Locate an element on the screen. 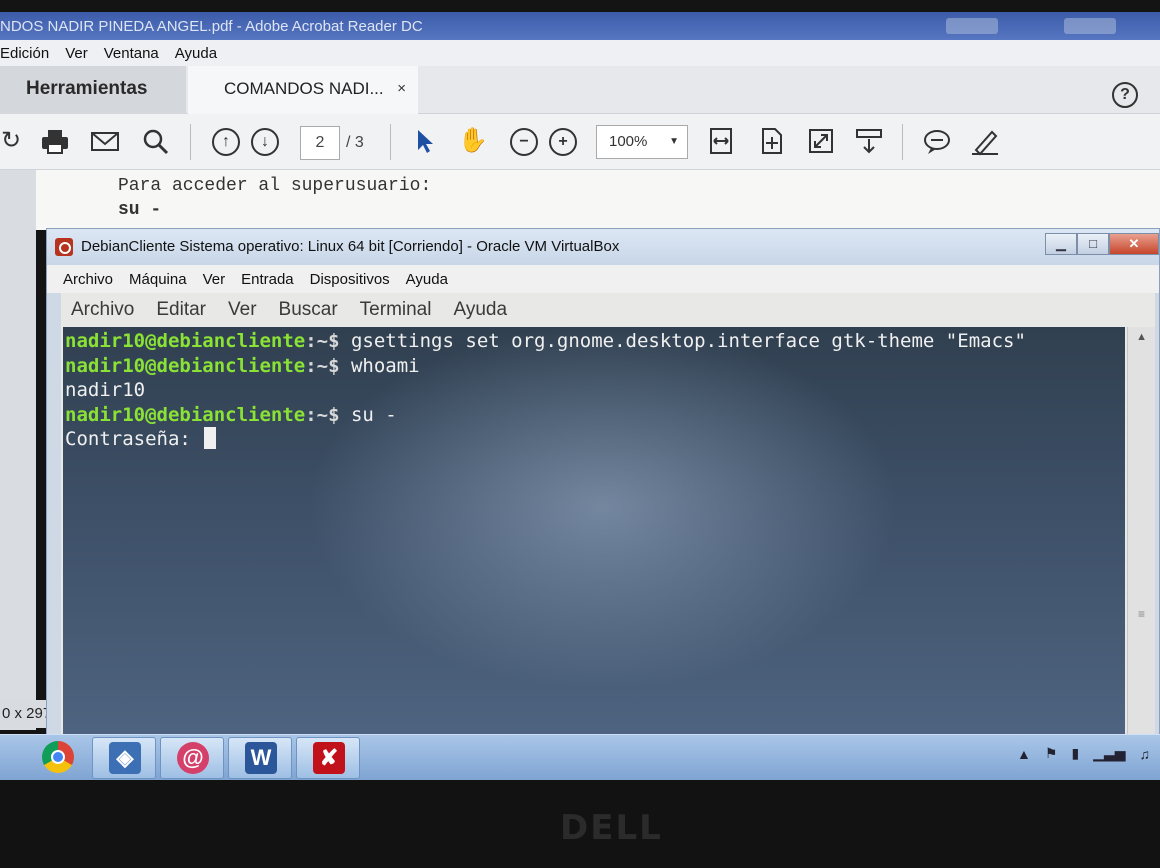 This screenshot has height=868, width=1160. taskbar-virtualbox: ◈ is located at coordinates (124, 758).